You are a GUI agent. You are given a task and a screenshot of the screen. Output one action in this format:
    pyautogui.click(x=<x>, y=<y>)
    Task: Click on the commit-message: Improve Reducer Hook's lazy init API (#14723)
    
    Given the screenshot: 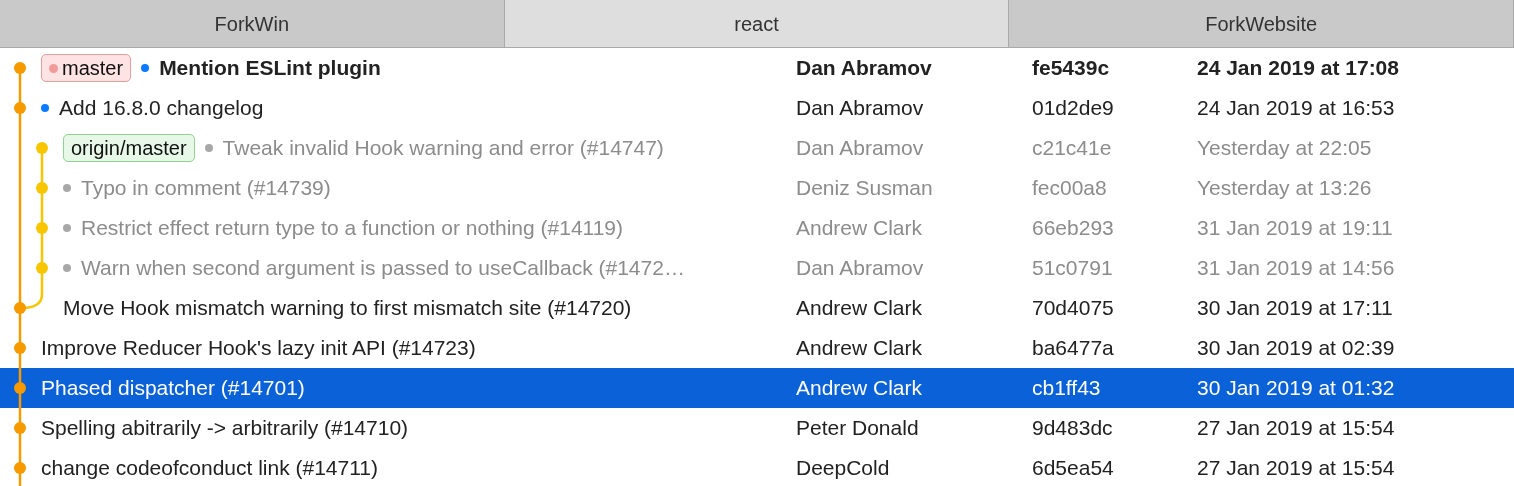 What is the action you would take?
    pyautogui.click(x=258, y=348)
    